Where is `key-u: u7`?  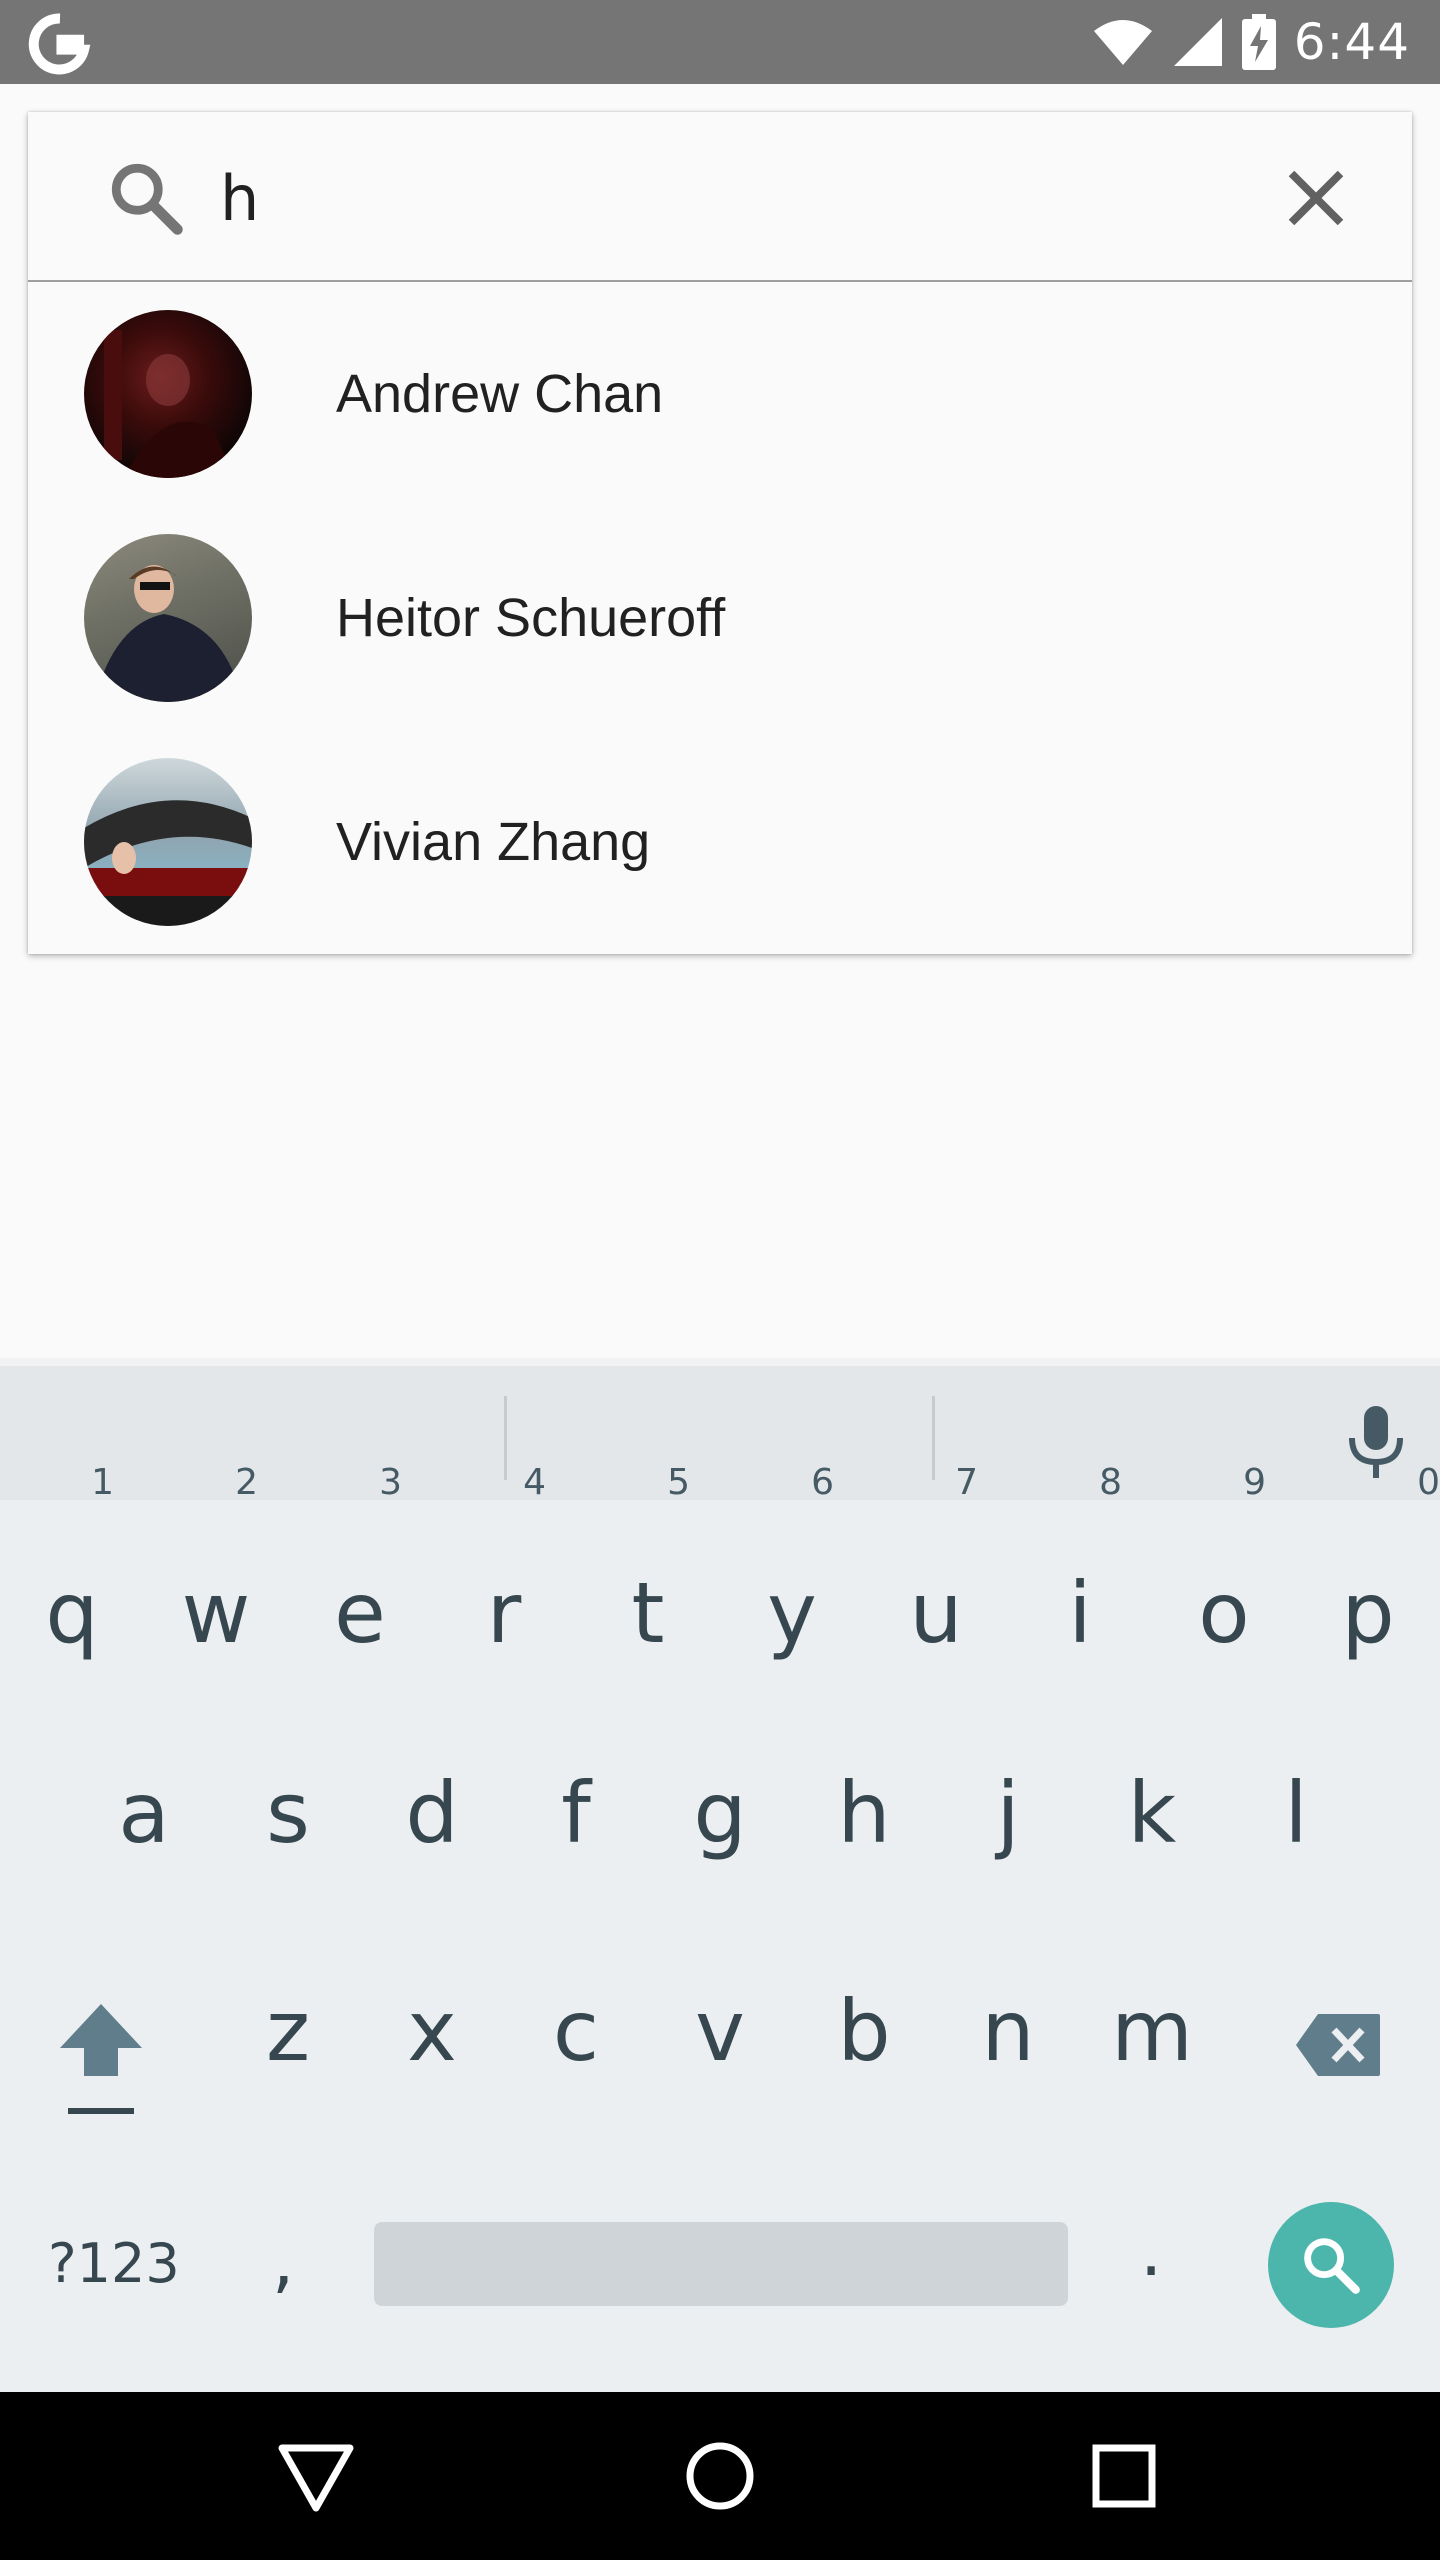
key-u: u7 is located at coordinates (936, 1585).